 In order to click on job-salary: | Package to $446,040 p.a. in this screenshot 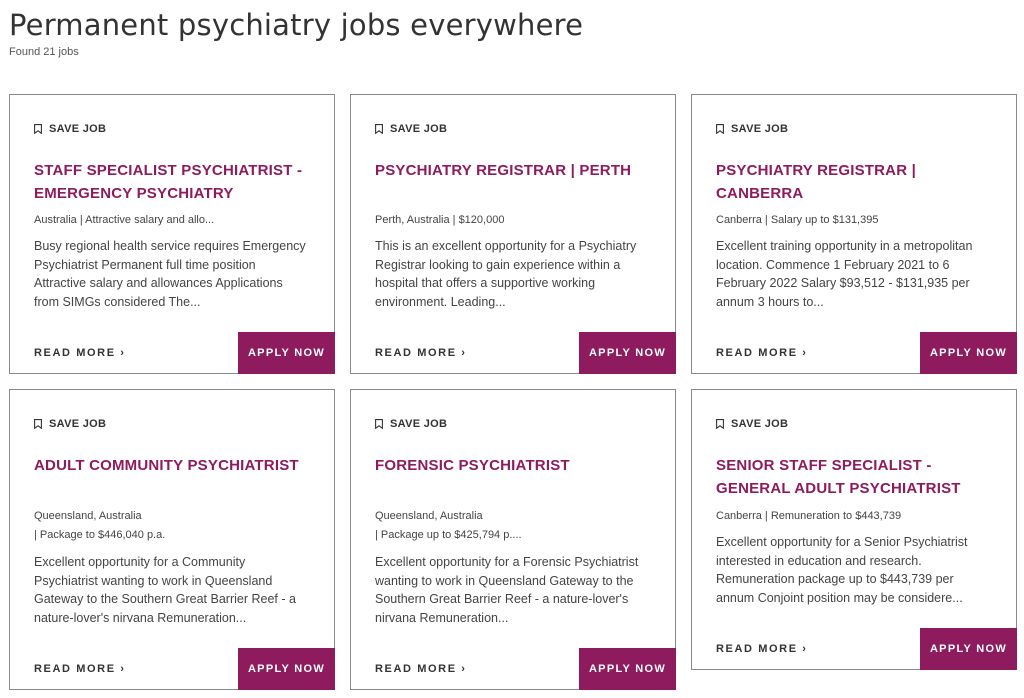, I will do `click(100, 535)`.